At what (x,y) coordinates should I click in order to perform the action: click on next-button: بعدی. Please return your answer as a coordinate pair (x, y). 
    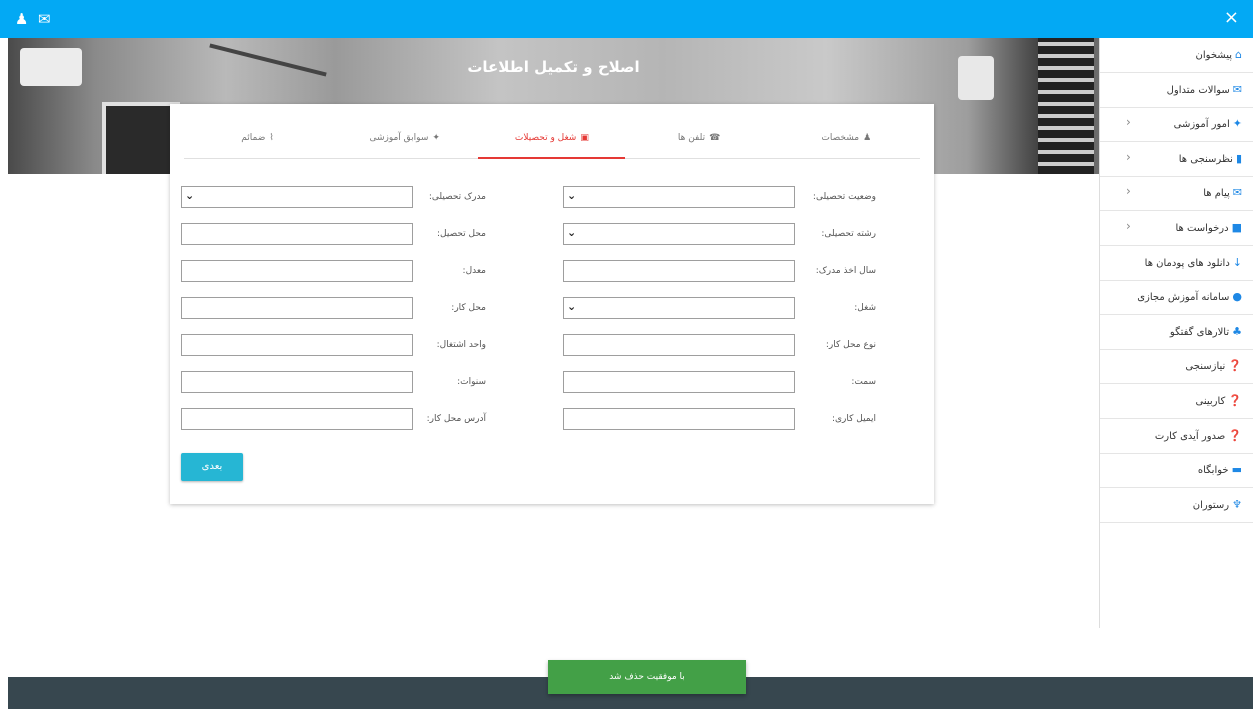
    Looking at the image, I should click on (212, 467).